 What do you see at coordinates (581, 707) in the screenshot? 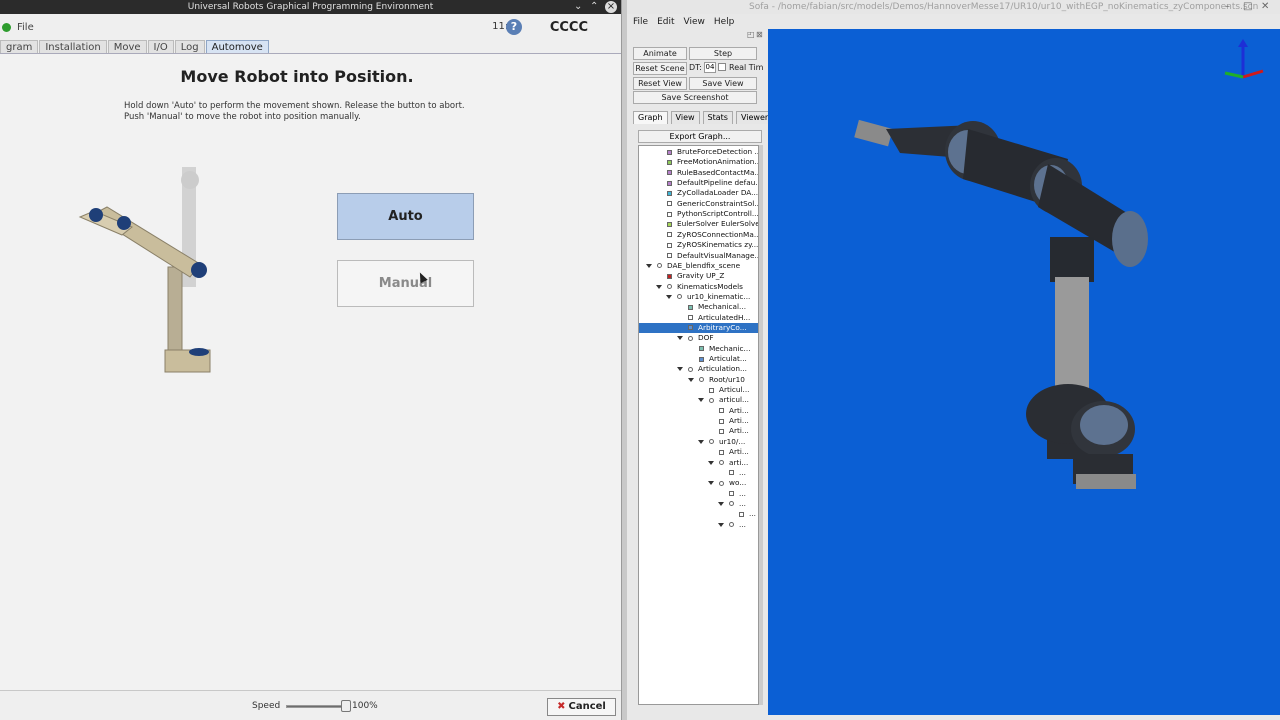
I see `cancel-button: ✖ Cancel` at bounding box center [581, 707].